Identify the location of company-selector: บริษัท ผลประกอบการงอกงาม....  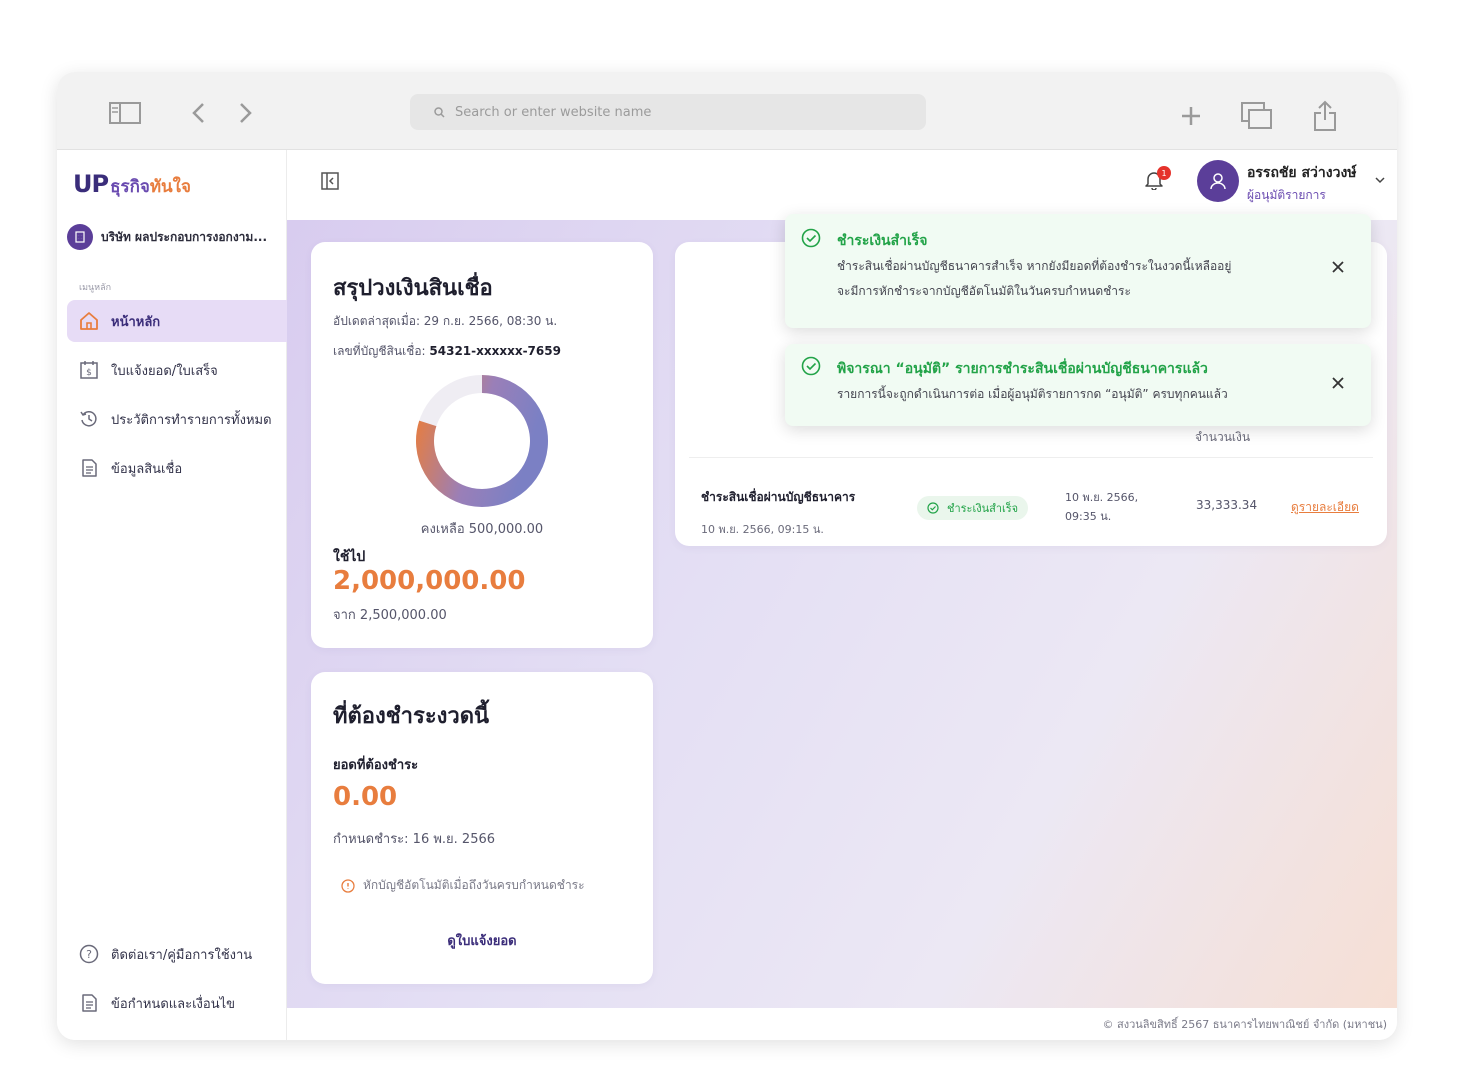
(172, 237).